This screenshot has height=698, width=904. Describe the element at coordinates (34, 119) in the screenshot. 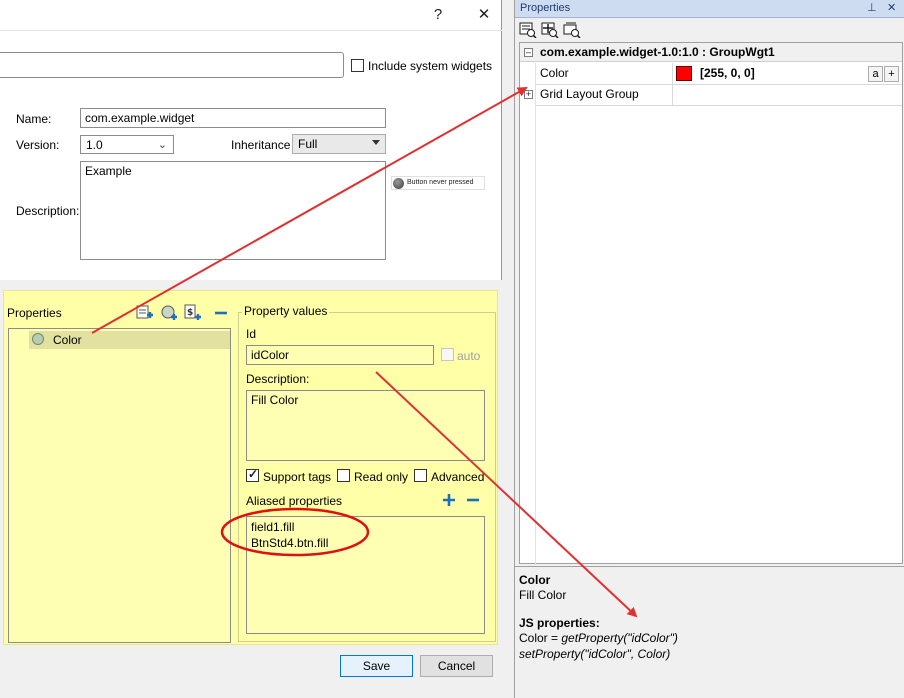

I see `name-label: Name:` at that location.